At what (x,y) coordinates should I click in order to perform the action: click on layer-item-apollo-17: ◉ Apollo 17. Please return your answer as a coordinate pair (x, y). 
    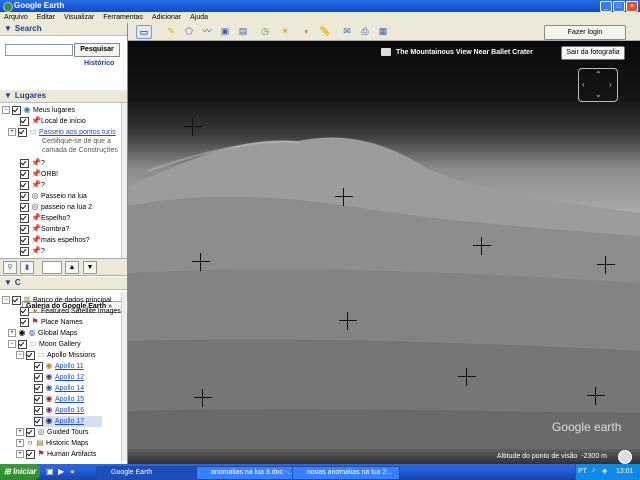
    Looking at the image, I should click on (68, 421).